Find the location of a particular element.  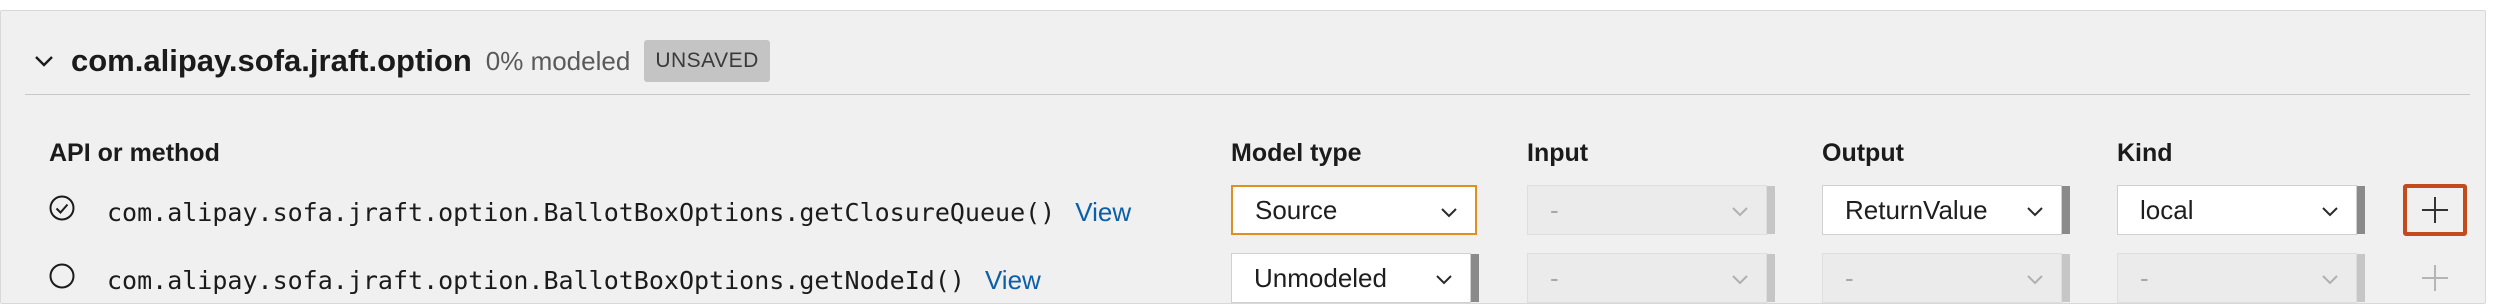

kind-select: - is located at coordinates (2241, 278).